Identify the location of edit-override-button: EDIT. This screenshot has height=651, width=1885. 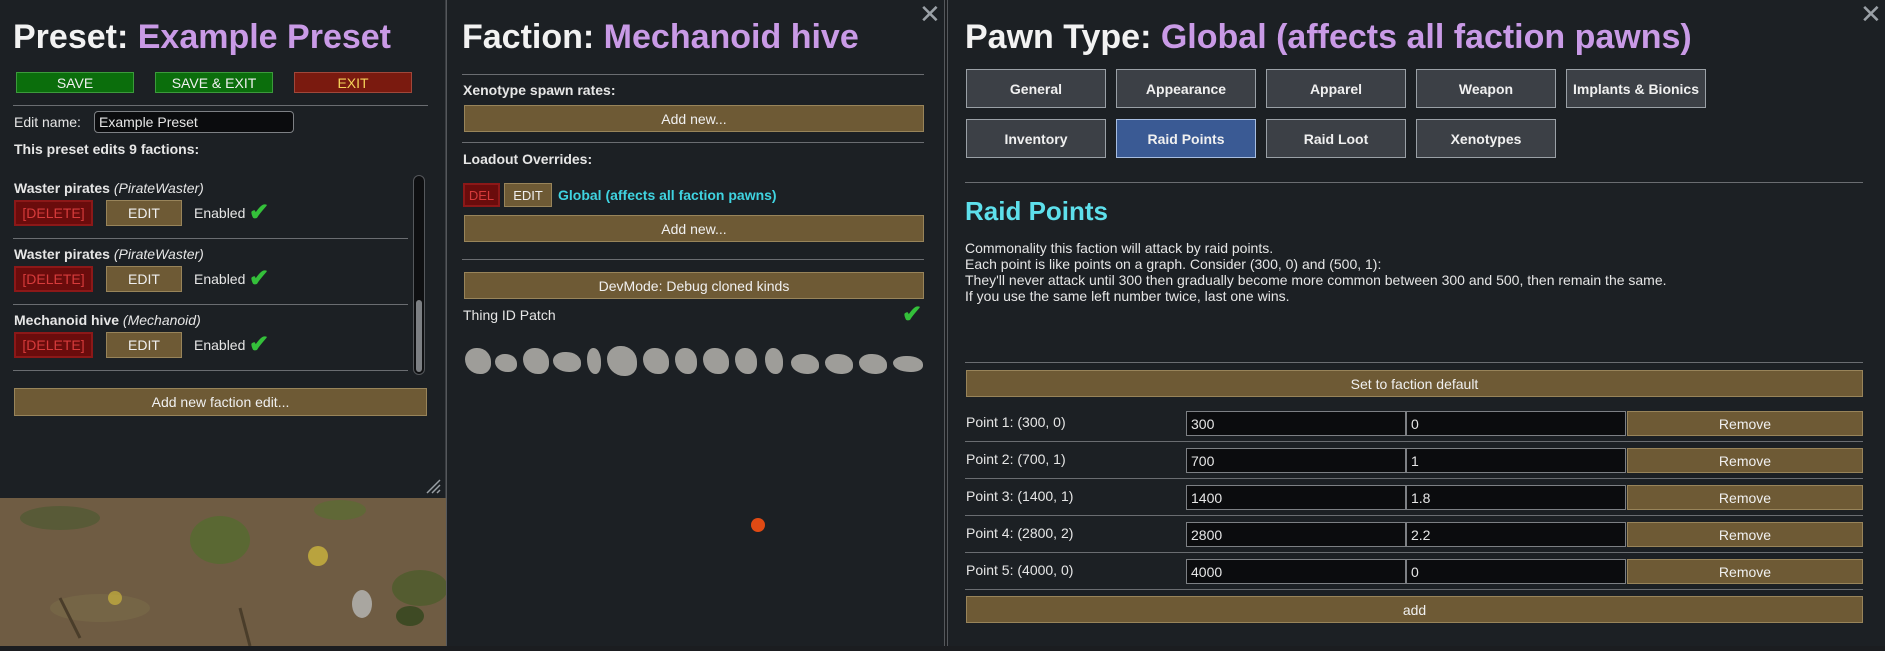
(528, 195).